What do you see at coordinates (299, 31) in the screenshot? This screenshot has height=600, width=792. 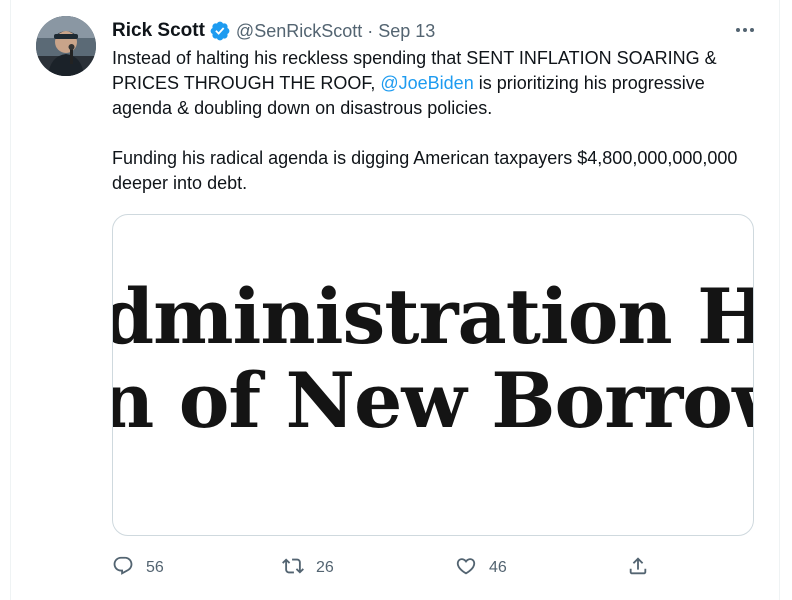 I see `author-handle: @SenRickScott` at bounding box center [299, 31].